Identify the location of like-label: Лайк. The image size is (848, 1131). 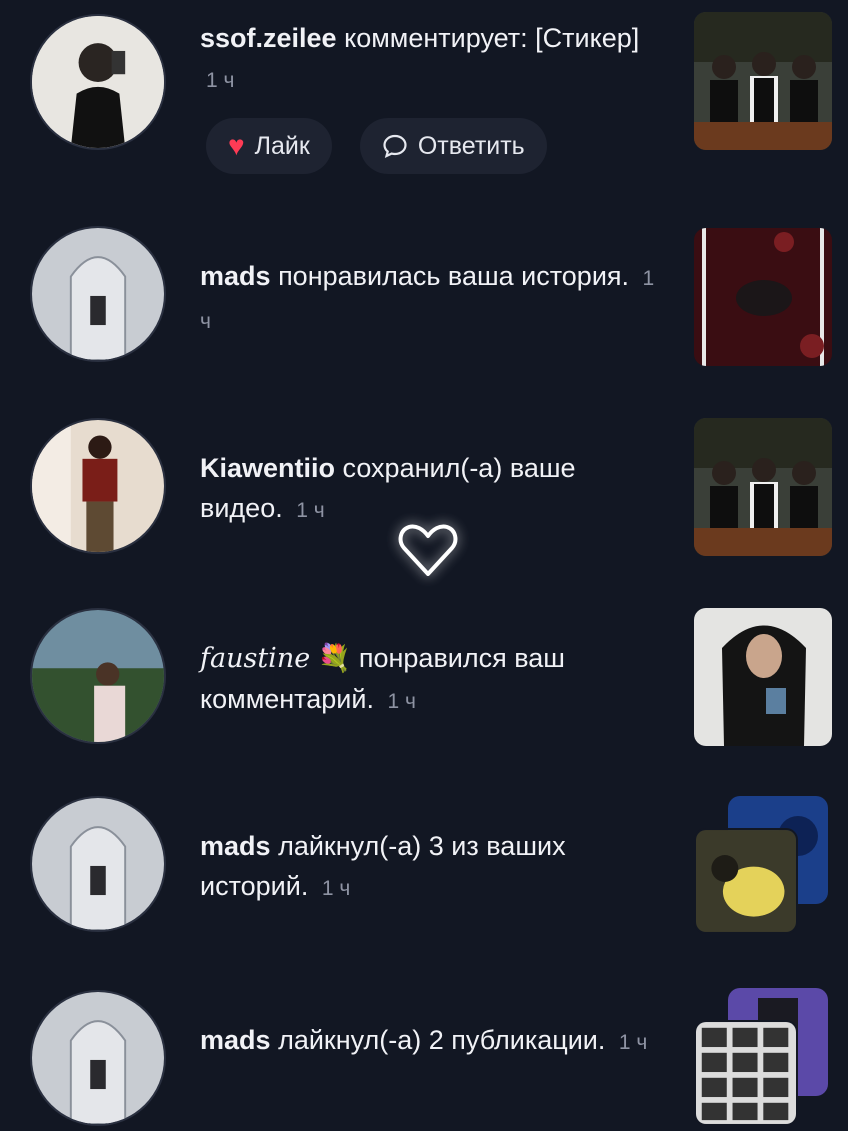
(282, 145).